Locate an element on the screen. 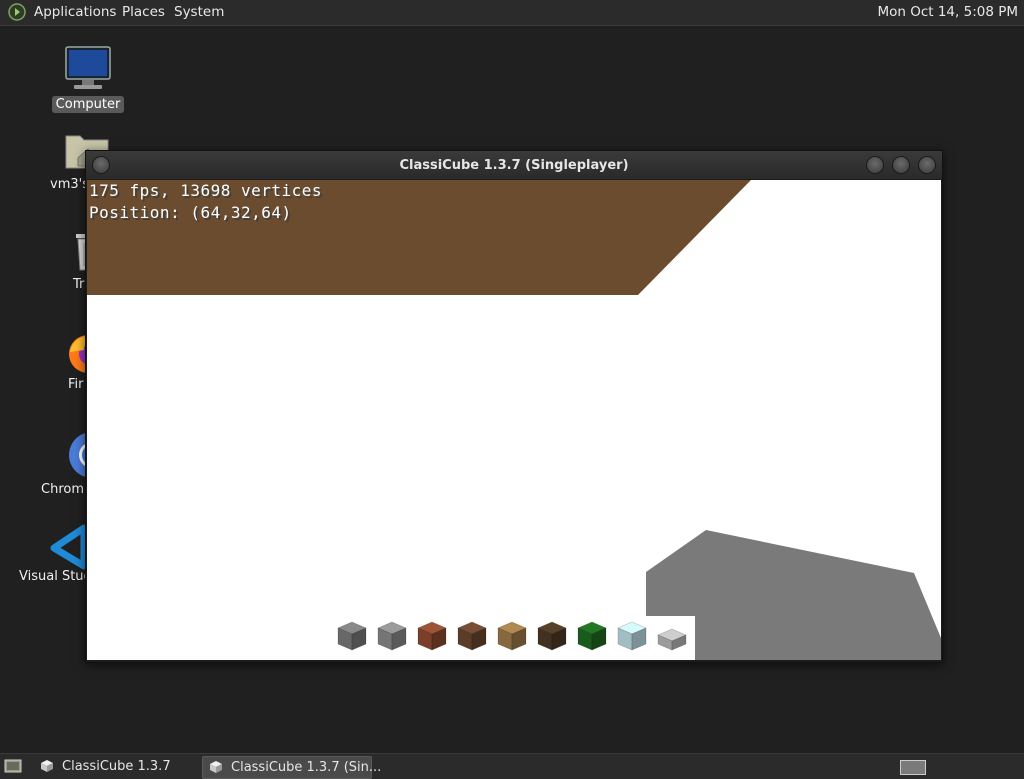 The image size is (1024, 779). glass-block-icon is located at coordinates (632, 636).